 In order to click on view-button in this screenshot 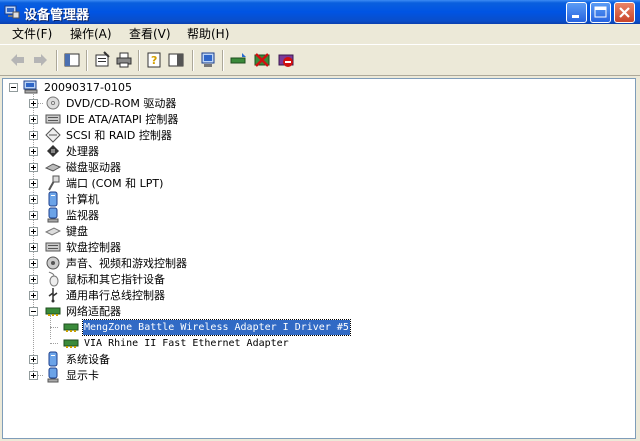, I will do `click(176, 60)`.